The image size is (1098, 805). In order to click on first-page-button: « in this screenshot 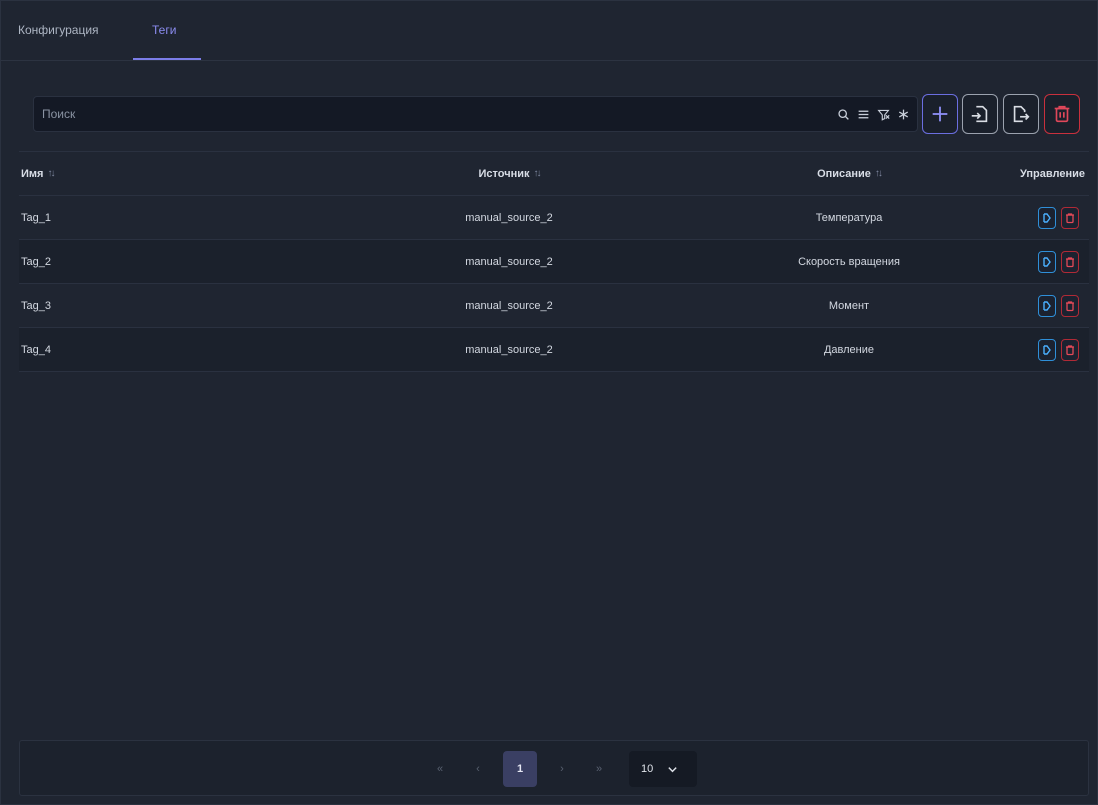, I will do `click(440, 769)`.